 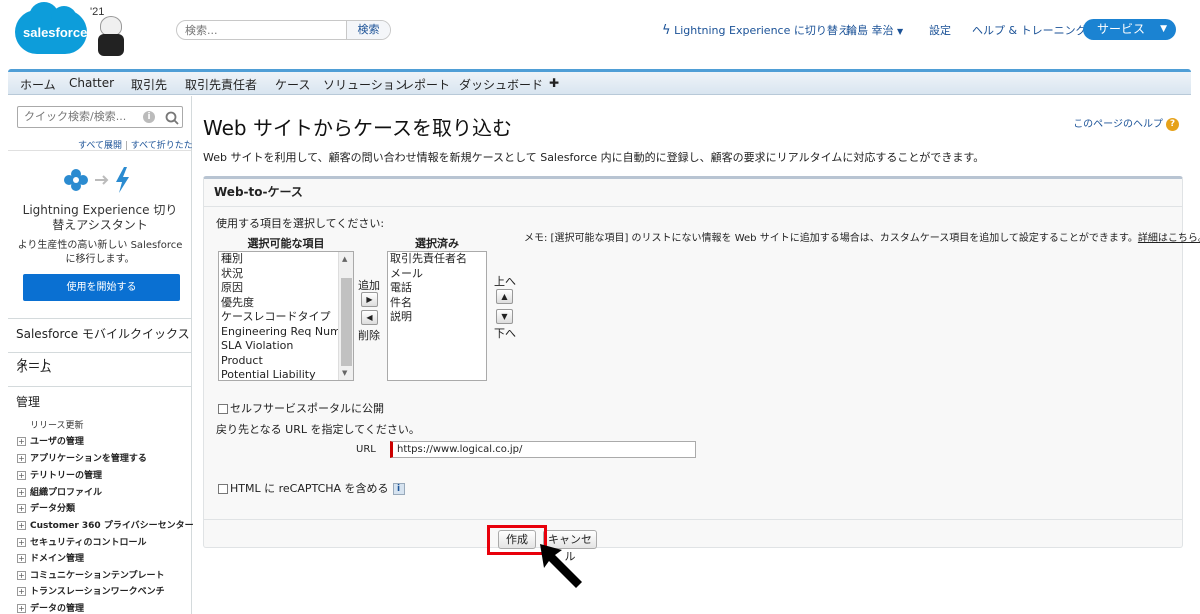 I want to click on list-item: SLA Violation, so click(x=286, y=346).